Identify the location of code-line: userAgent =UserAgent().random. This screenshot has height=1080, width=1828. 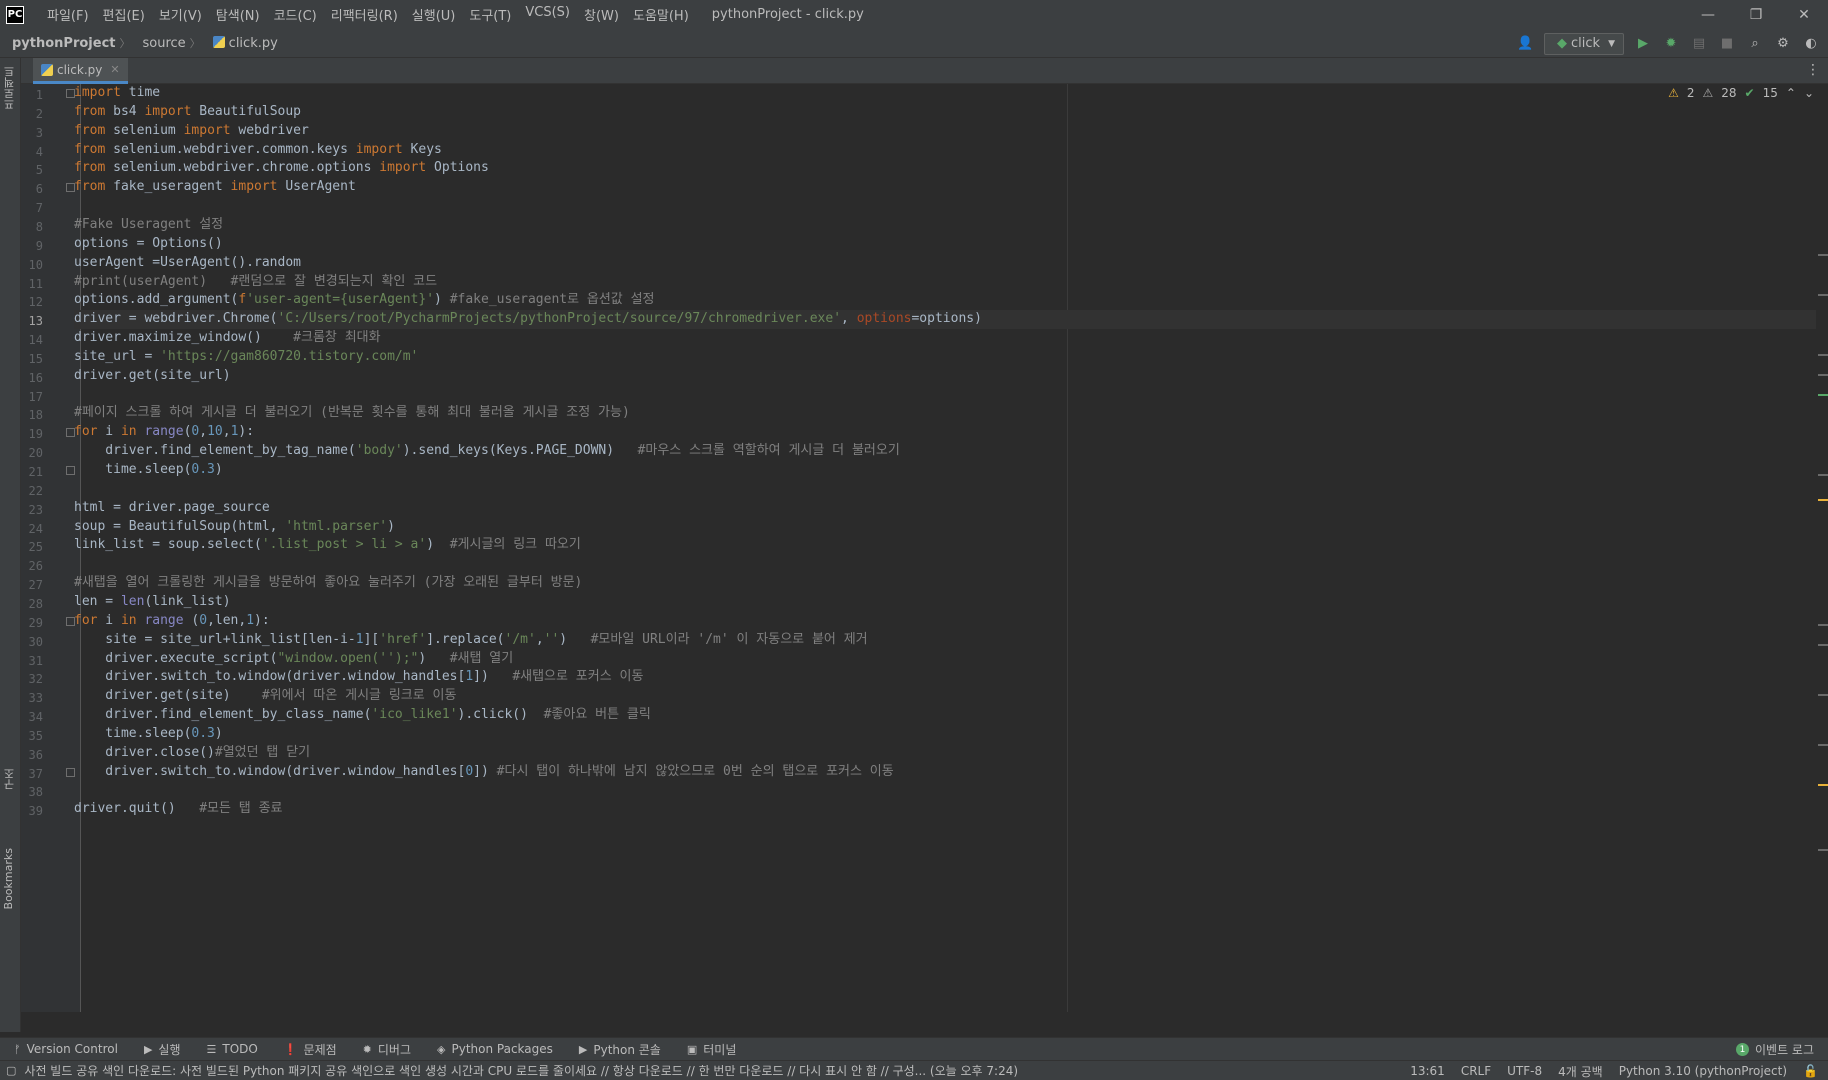
(945, 263).